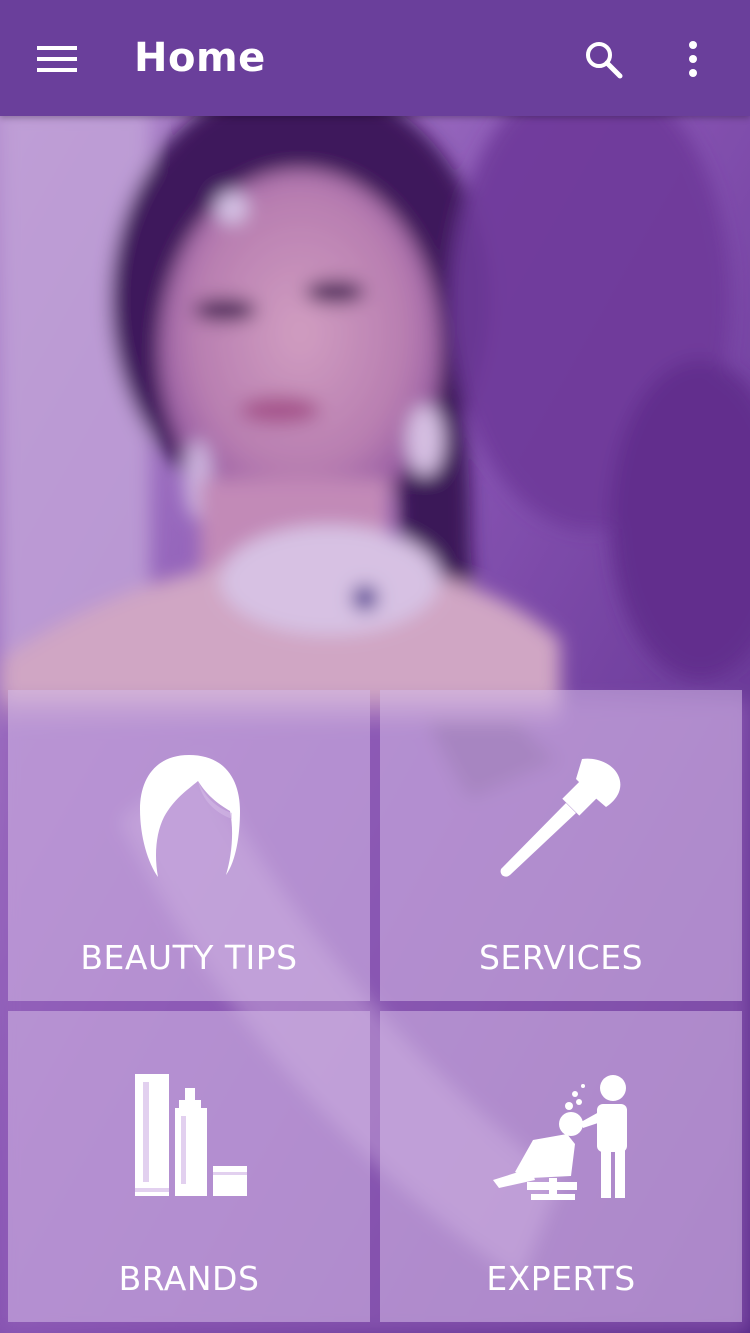 The image size is (750, 1333). I want to click on tile-experts: EXPERTS, so click(561, 1166).